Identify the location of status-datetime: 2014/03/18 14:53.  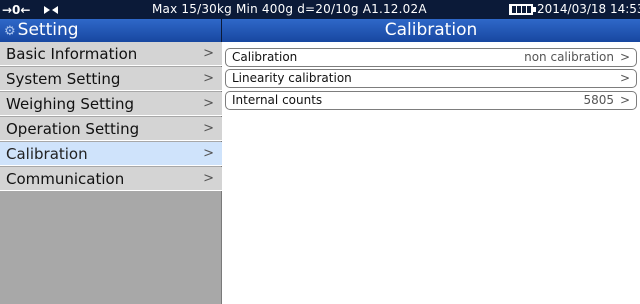
(588, 9).